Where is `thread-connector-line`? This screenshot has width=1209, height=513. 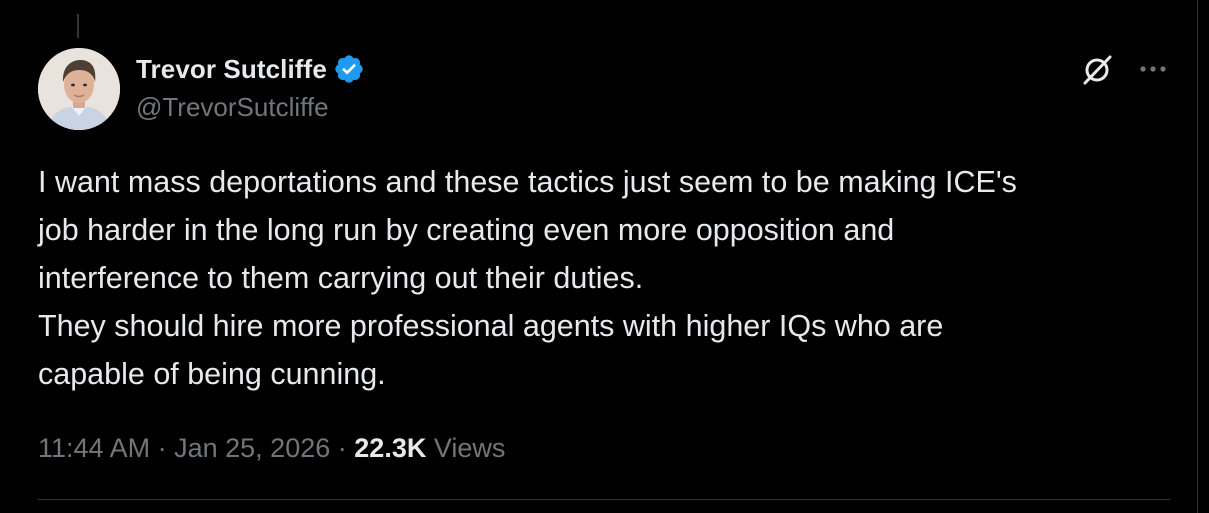 thread-connector-line is located at coordinates (78, 26).